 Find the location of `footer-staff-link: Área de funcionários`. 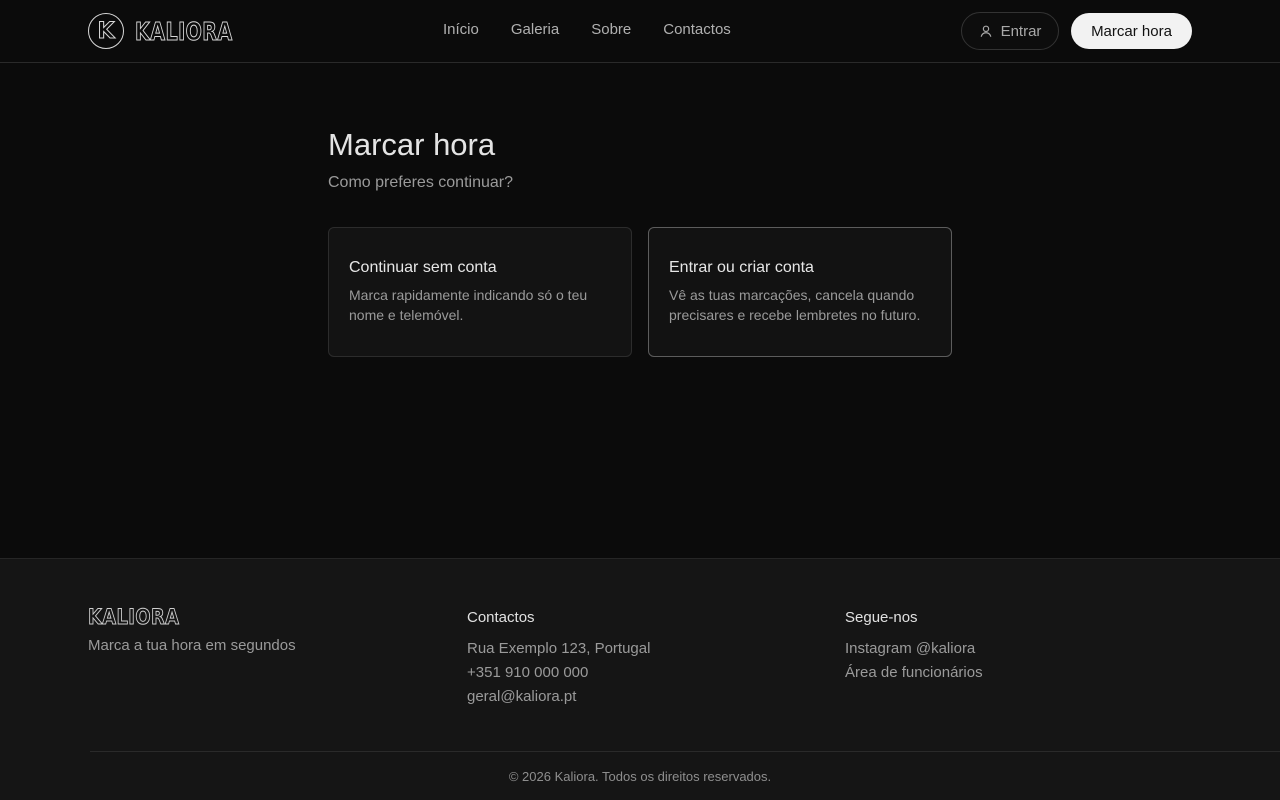

footer-staff-link: Área de funcionários is located at coordinates (914, 673).